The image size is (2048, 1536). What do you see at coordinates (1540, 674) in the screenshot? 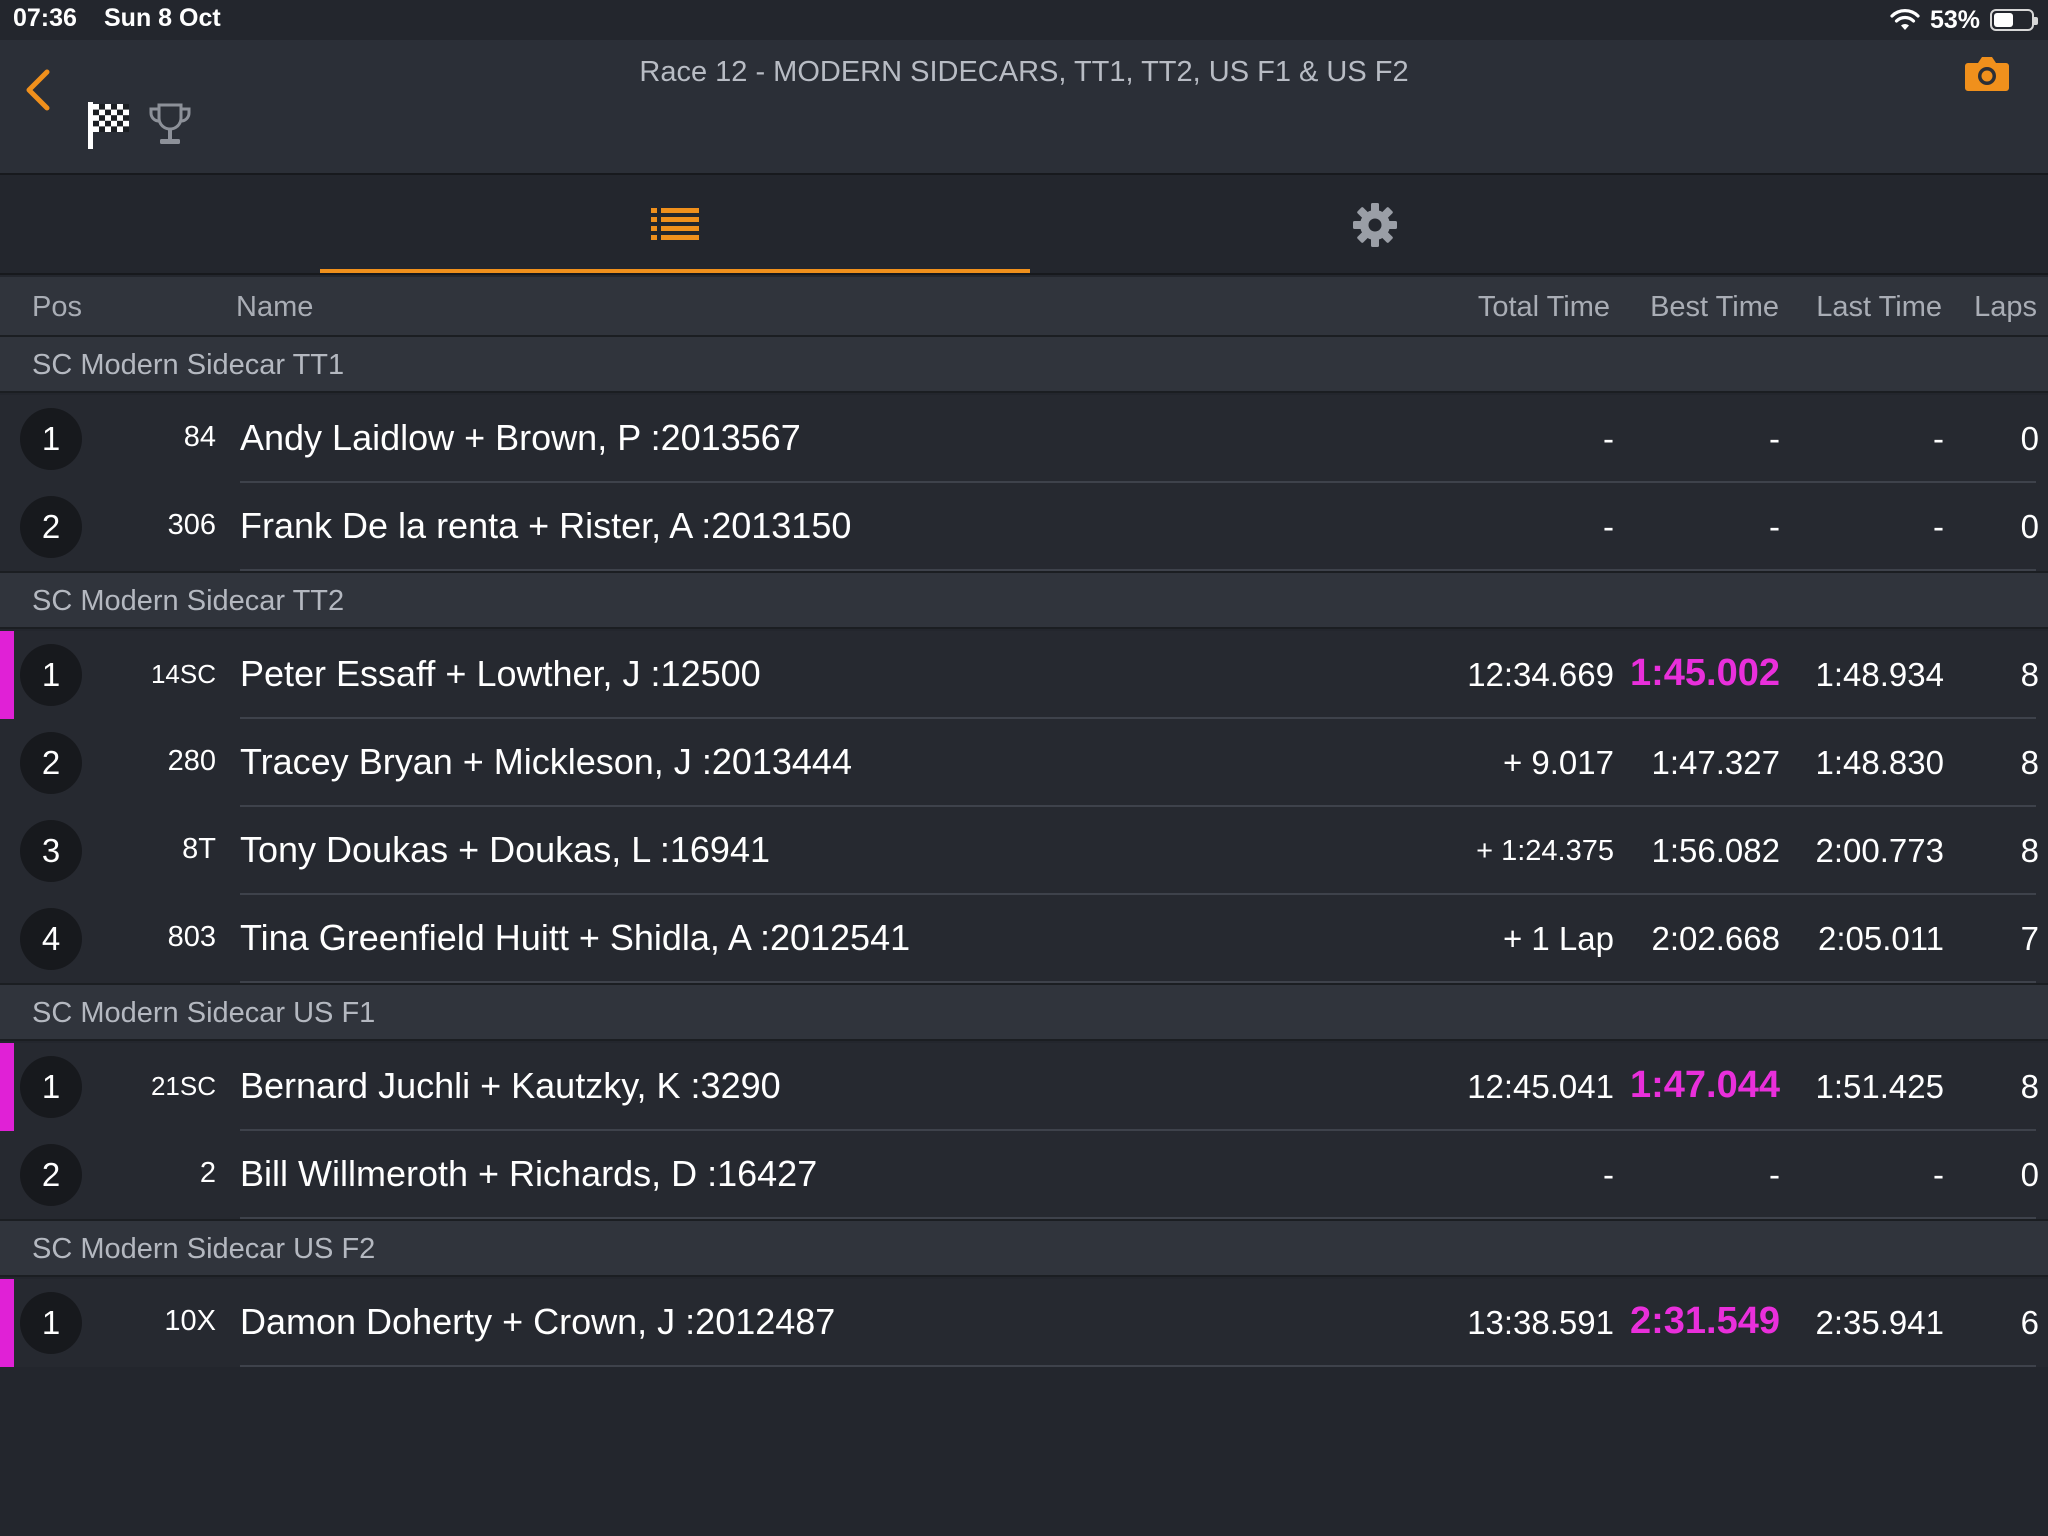
I see `total-time: 12:34.669` at bounding box center [1540, 674].